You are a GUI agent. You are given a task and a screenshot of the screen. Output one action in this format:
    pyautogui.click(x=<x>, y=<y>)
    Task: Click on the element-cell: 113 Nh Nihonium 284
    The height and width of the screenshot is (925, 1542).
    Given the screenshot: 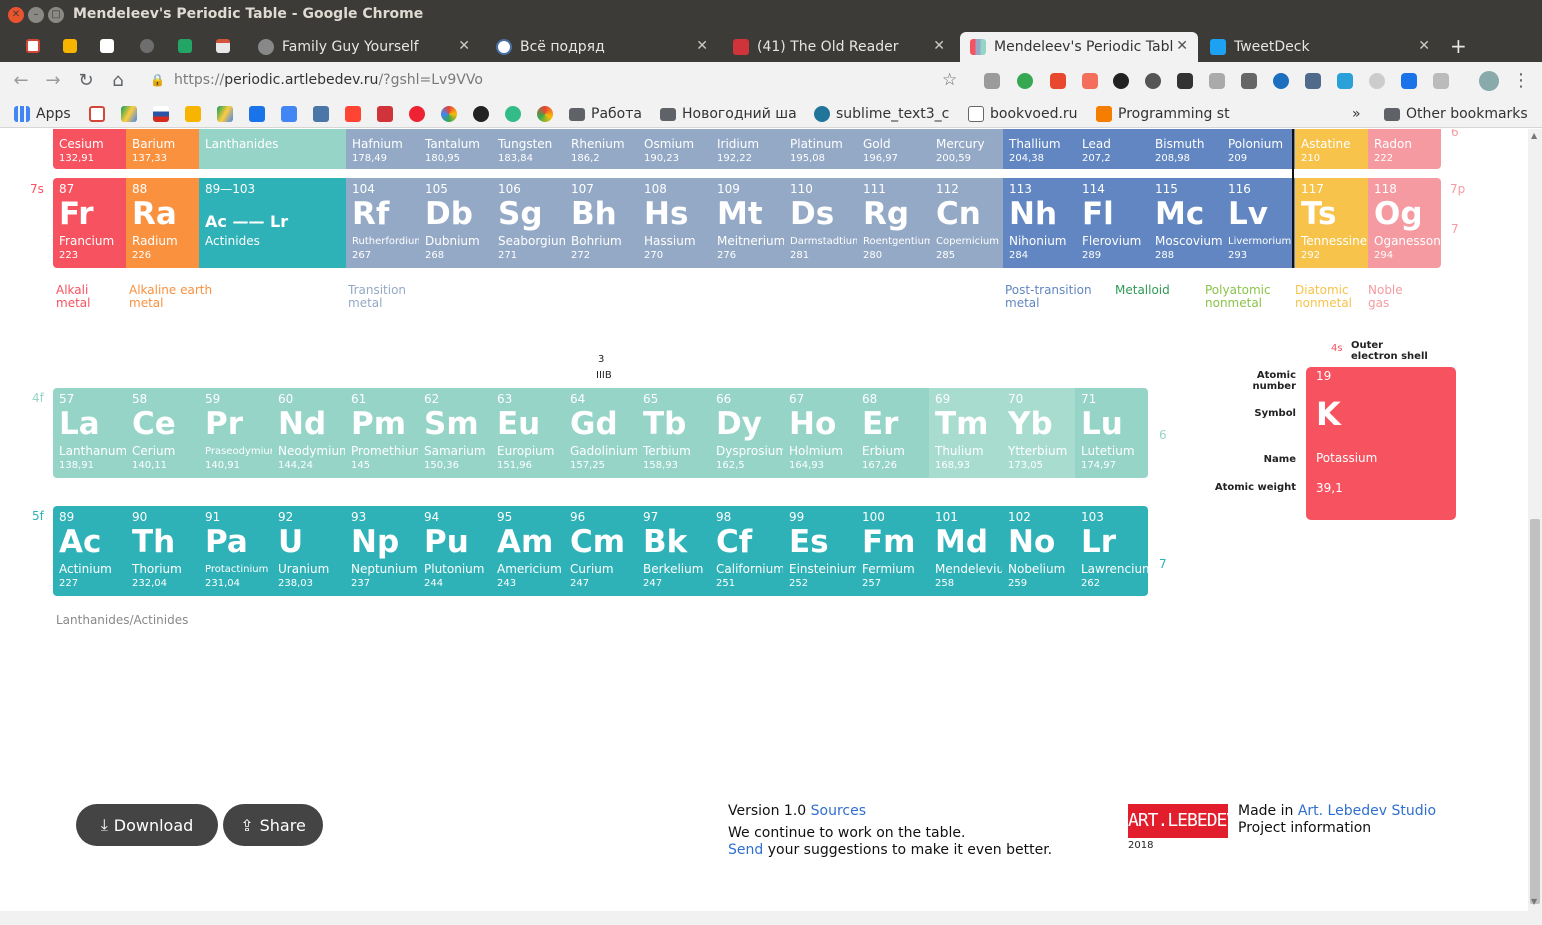 What is the action you would take?
    pyautogui.click(x=1039, y=223)
    